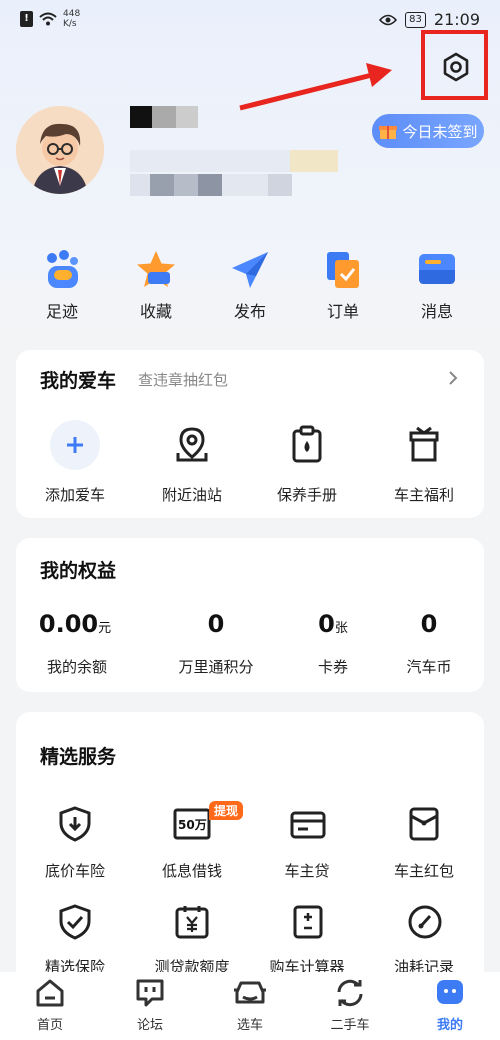  I want to click on points-label: 万里通积分, so click(216, 667).